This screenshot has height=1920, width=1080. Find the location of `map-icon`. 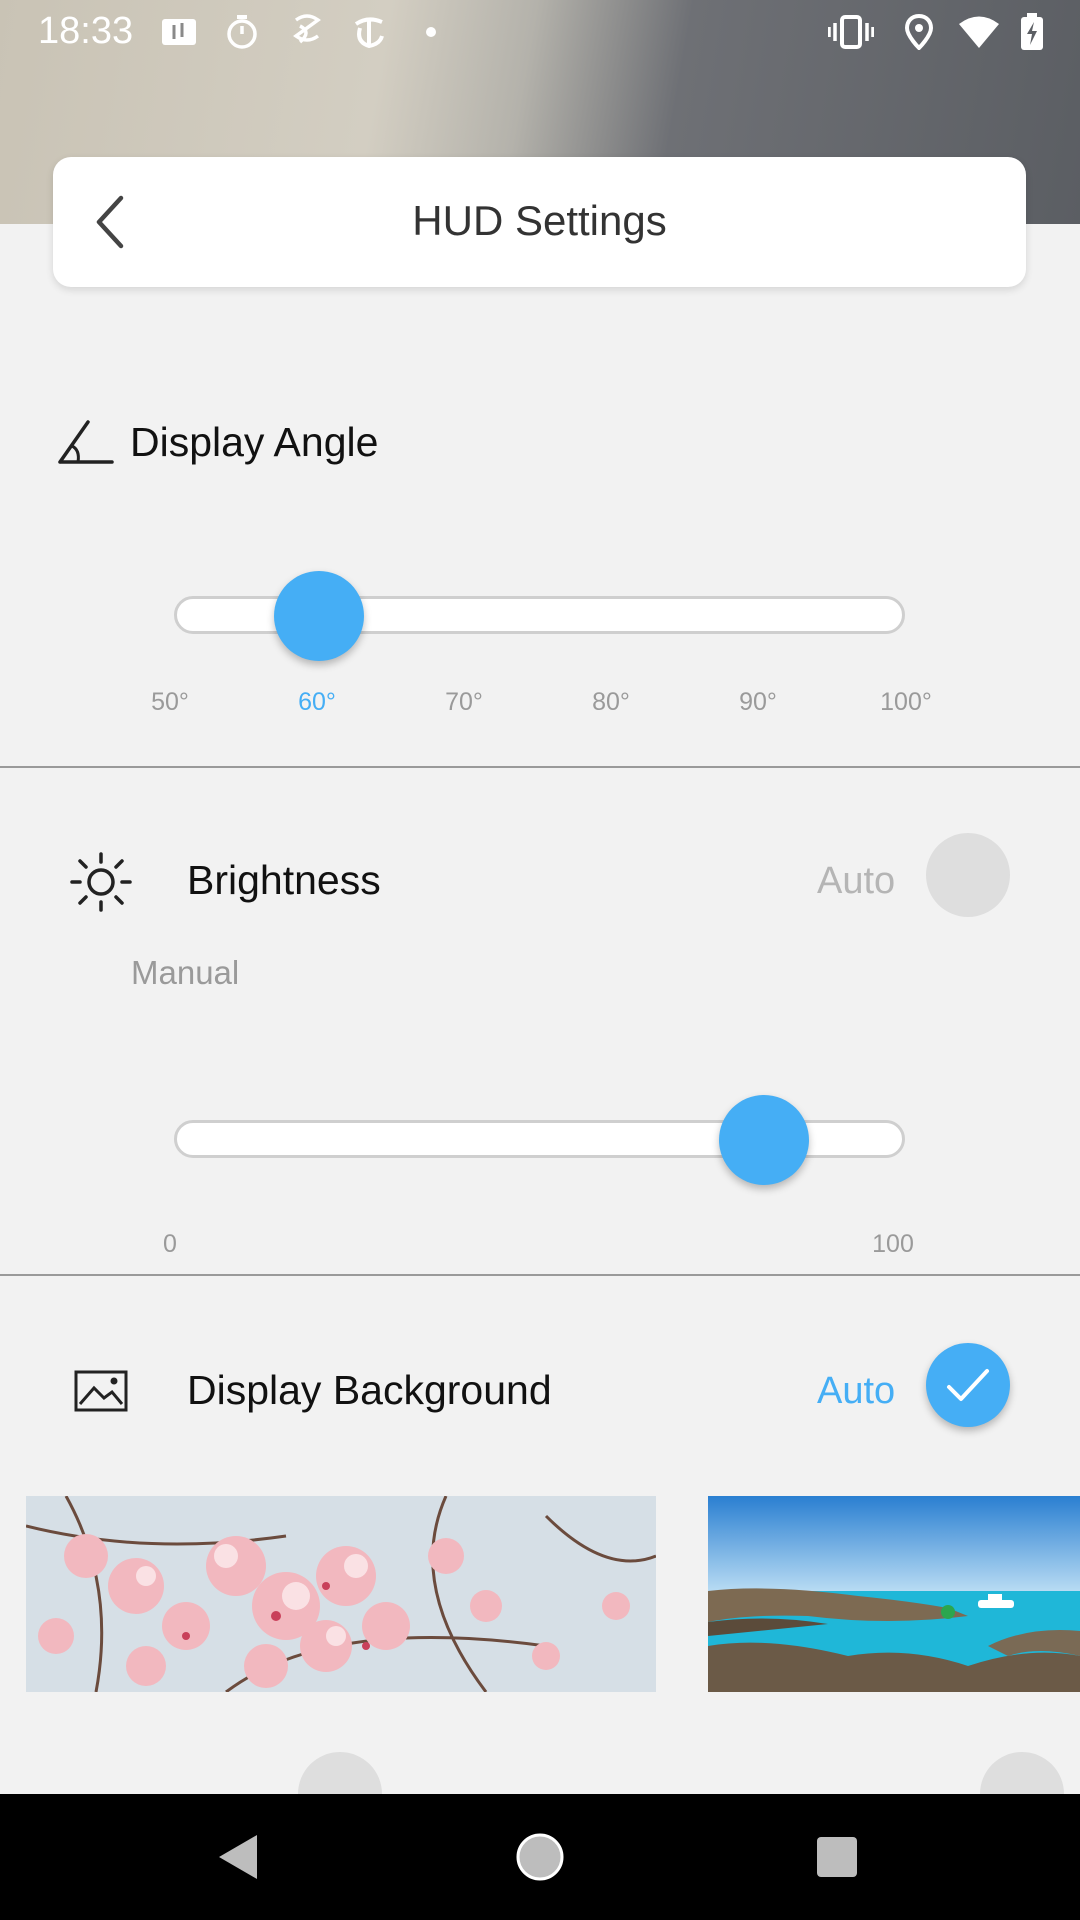

map-icon is located at coordinates (180, 32).